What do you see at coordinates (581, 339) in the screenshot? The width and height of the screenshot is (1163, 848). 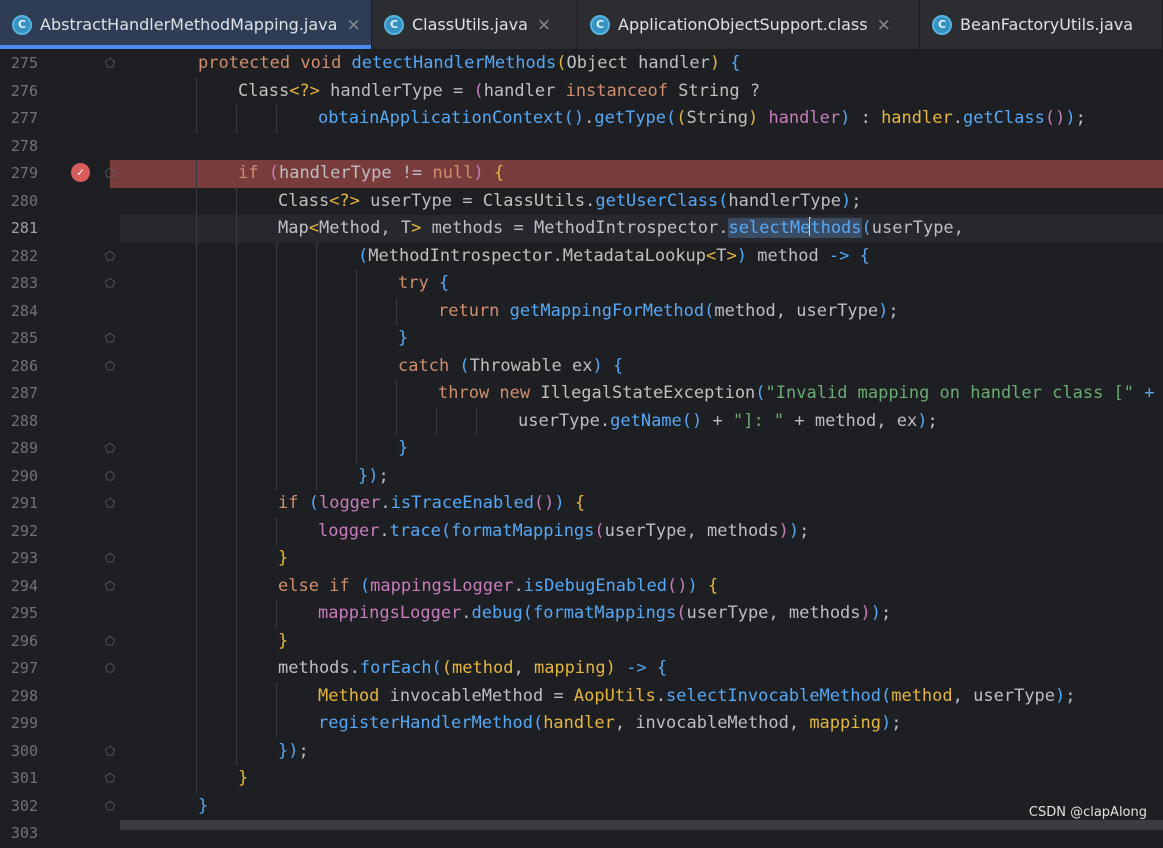 I see `code-line: 285 ⬠}` at bounding box center [581, 339].